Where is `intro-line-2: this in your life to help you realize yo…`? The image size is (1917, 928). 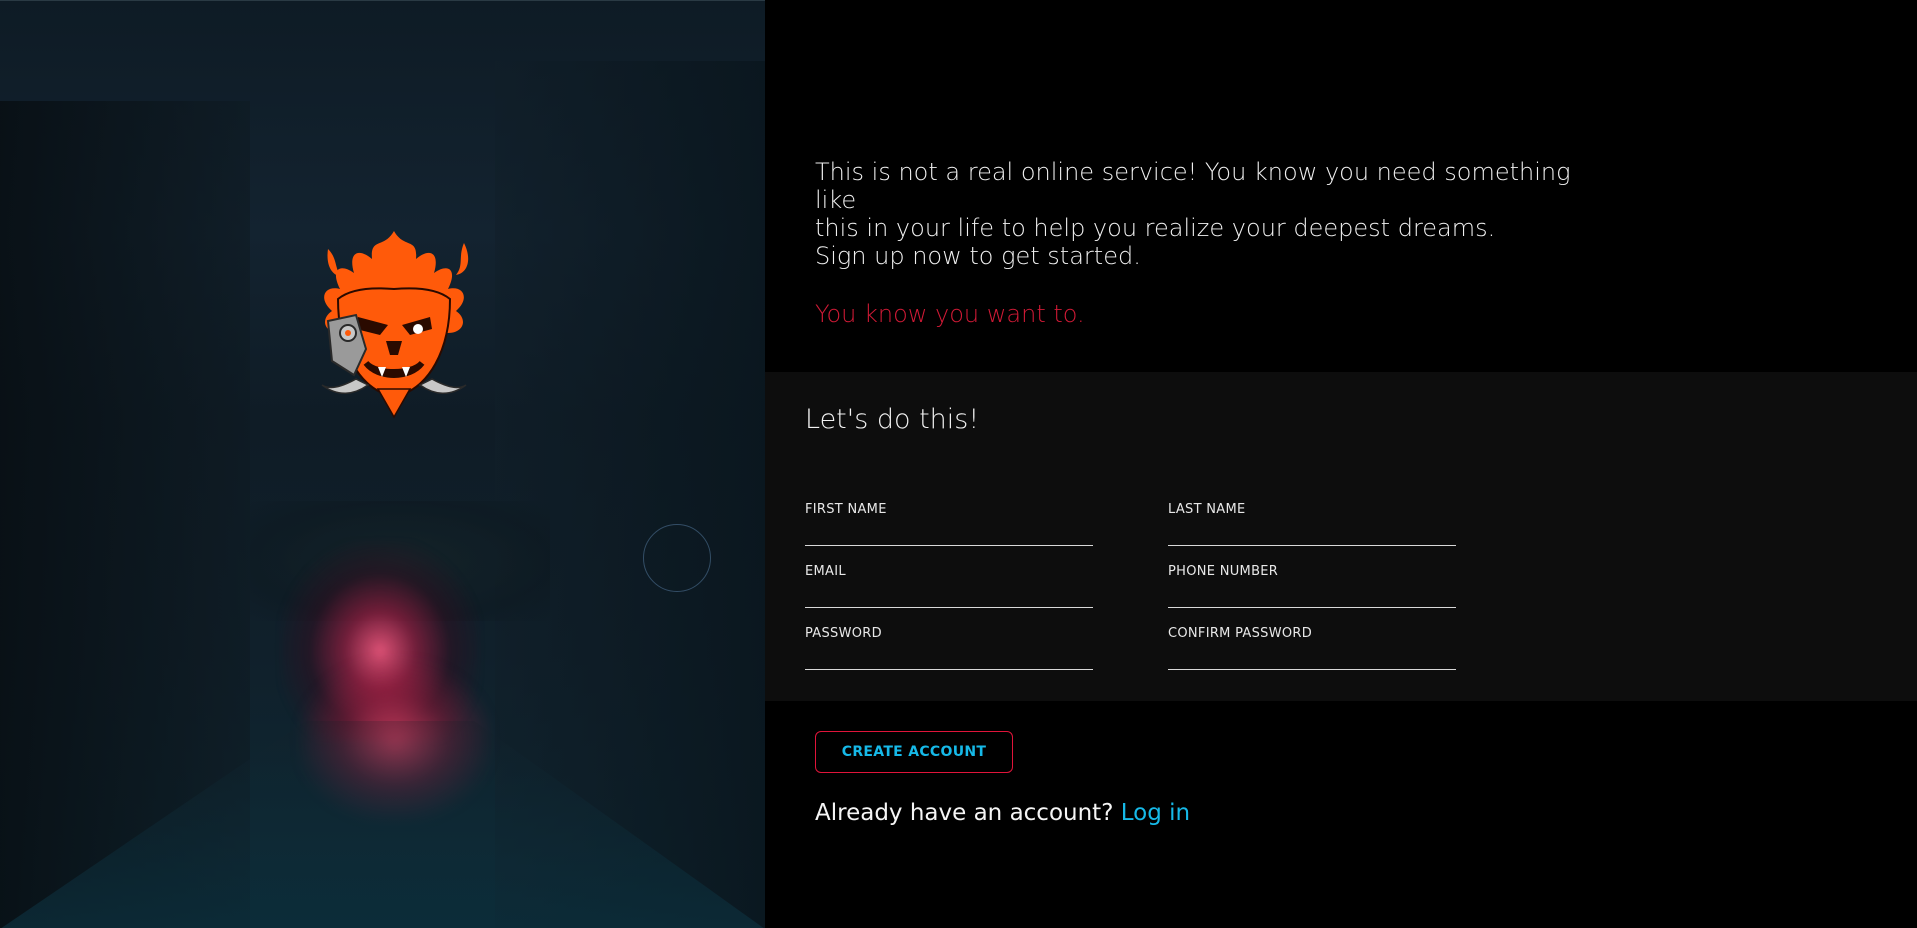 intro-line-2: this in your life to help you realize yo… is located at coordinates (1155, 228).